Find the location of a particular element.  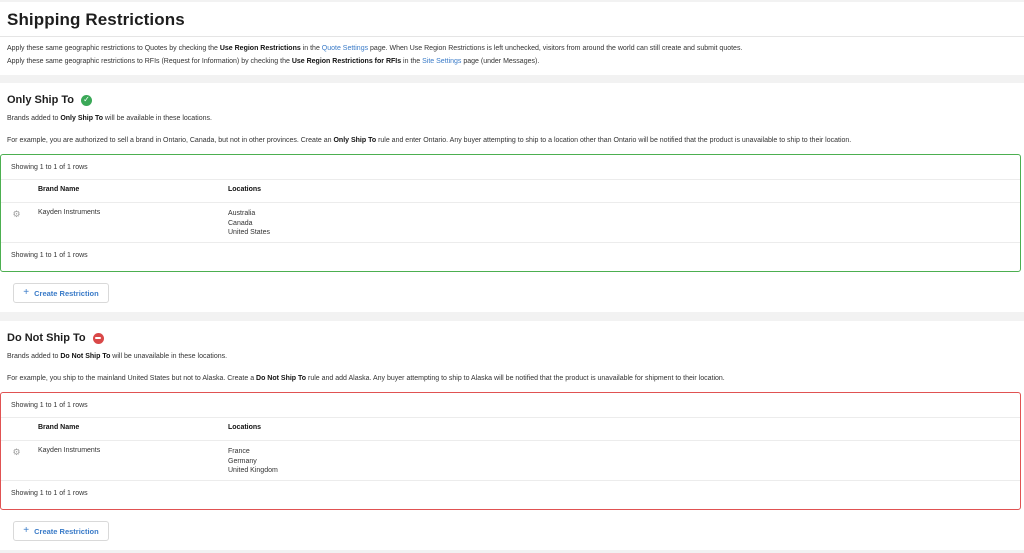

section-title: Only Ship To ✓ is located at coordinates (50, 100).